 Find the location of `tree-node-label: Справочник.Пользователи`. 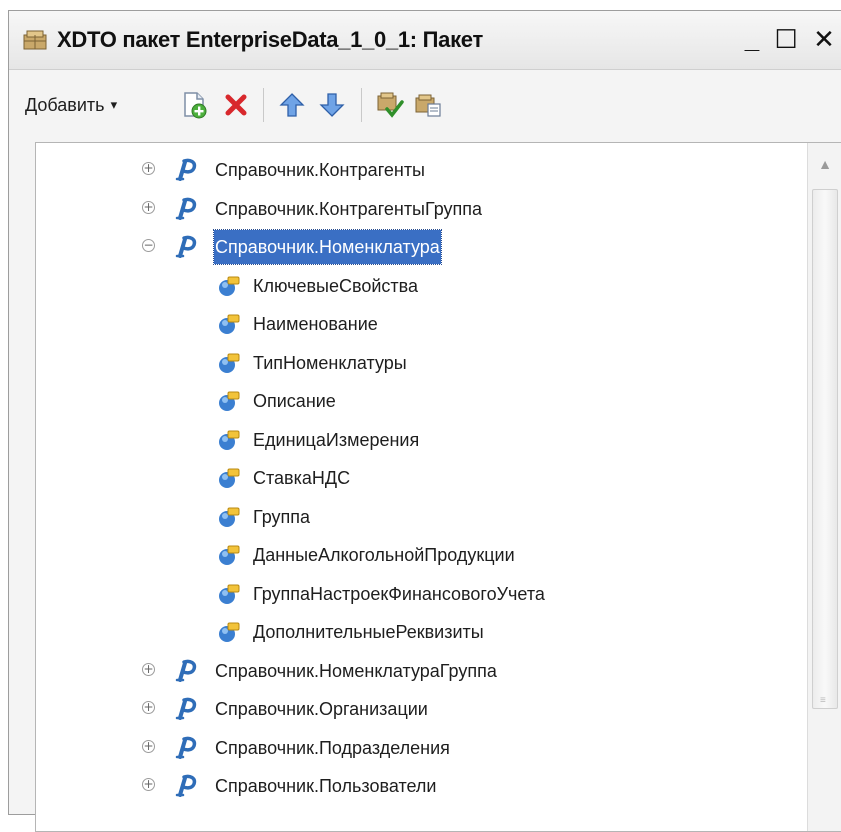

tree-node-label: Справочник.Пользователи is located at coordinates (325, 786).